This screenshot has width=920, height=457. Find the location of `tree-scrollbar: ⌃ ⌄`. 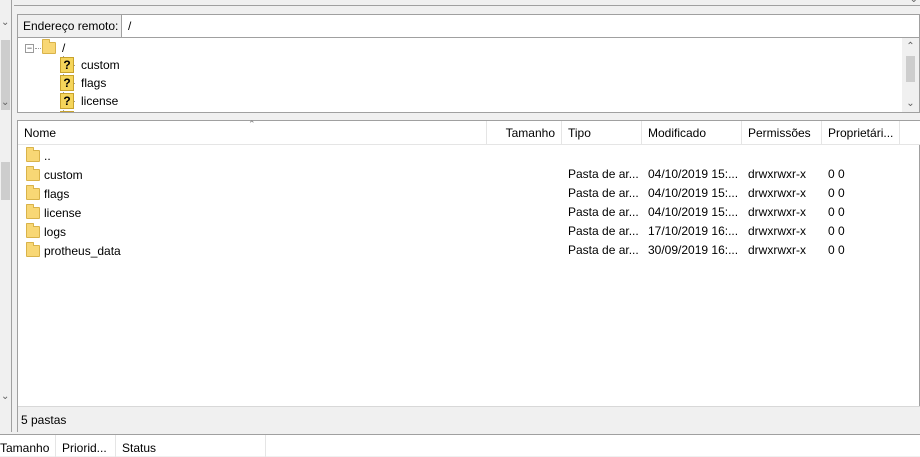

tree-scrollbar: ⌃ ⌄ is located at coordinates (910, 75).